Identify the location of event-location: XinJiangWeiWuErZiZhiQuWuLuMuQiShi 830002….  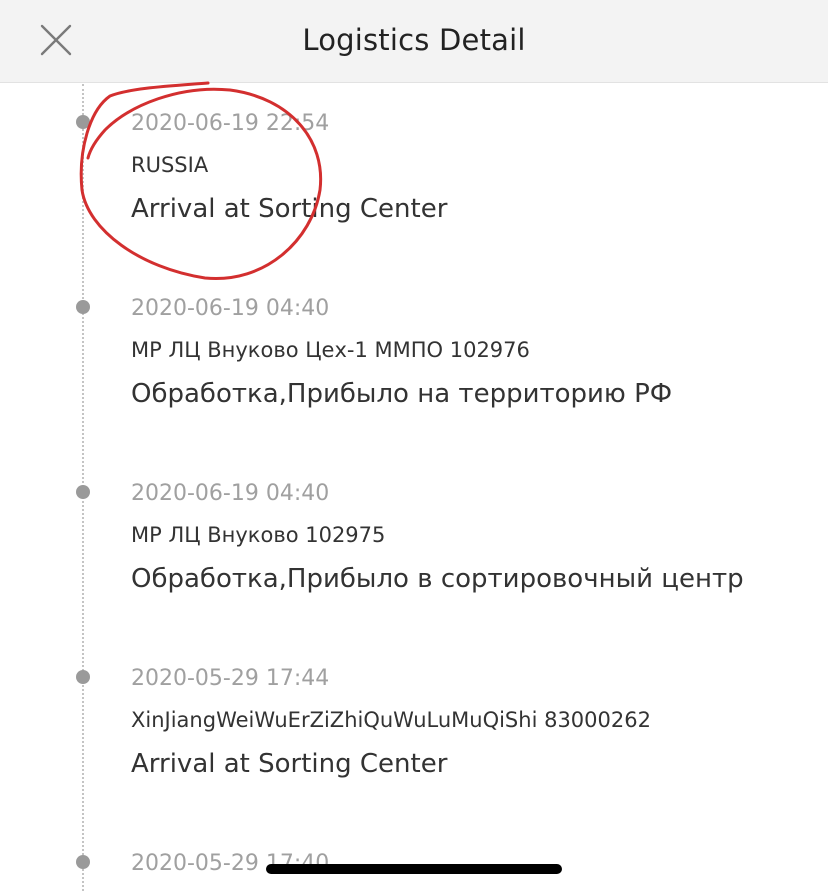
(391, 720).